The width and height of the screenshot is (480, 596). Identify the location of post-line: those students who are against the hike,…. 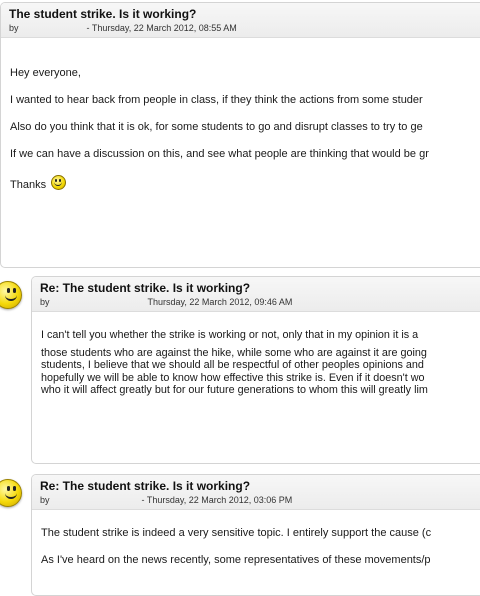
(234, 352).